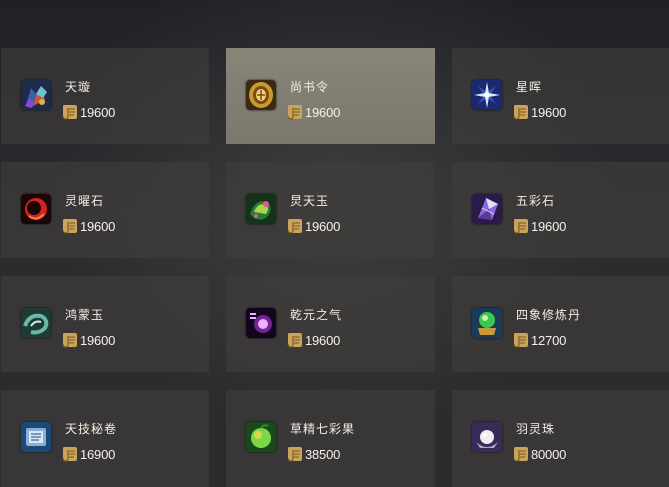 The height and width of the screenshot is (487, 669). What do you see at coordinates (78, 87) in the screenshot?
I see `item-name: 天璇` at bounding box center [78, 87].